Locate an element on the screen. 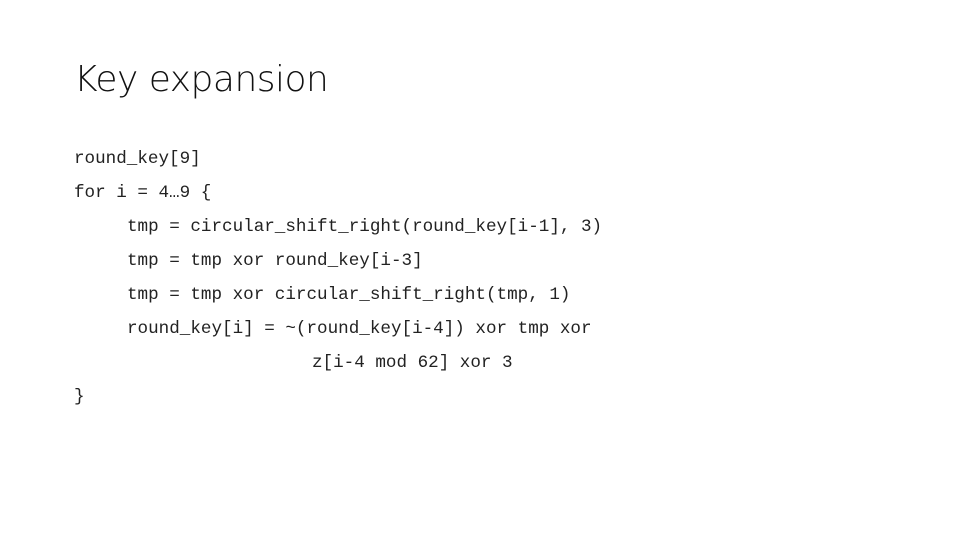  slide-title: Key expansion is located at coordinates (201, 79).